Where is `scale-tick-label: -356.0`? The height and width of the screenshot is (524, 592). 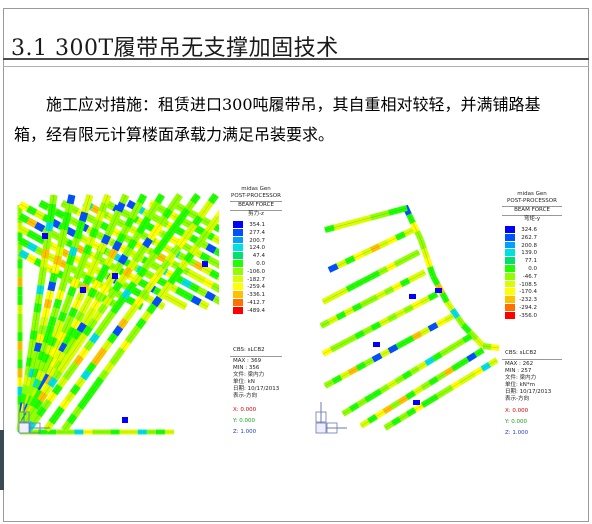
scale-tick-label: -356.0 is located at coordinates (528, 315).